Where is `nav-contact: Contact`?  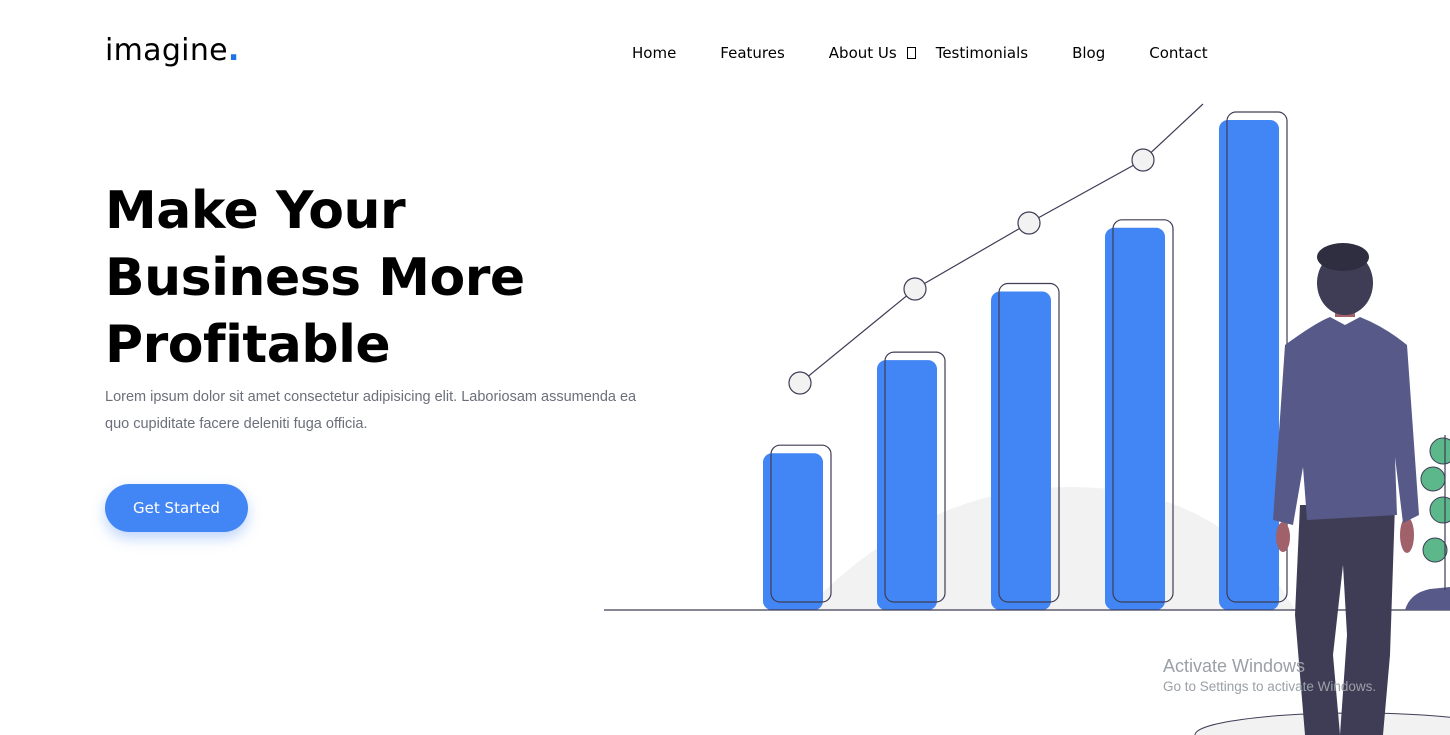
nav-contact: Contact is located at coordinates (1178, 53).